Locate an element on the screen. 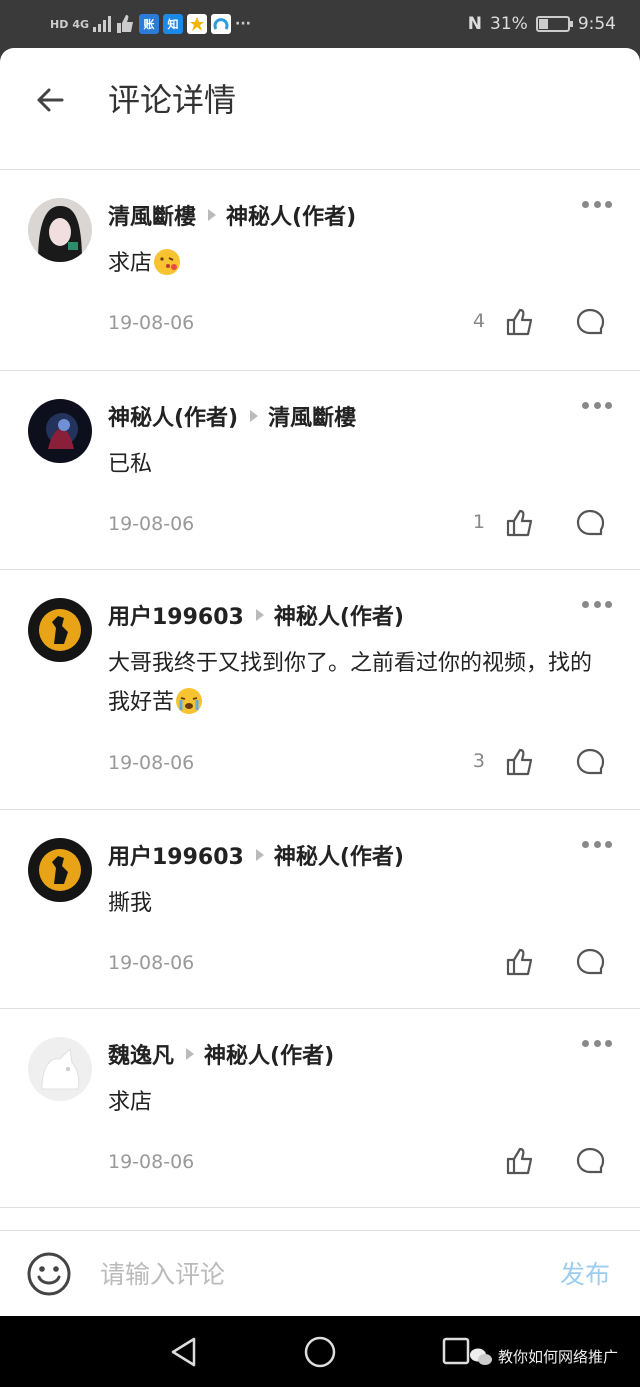  thumb-up-notification-icon is located at coordinates (125, 24).